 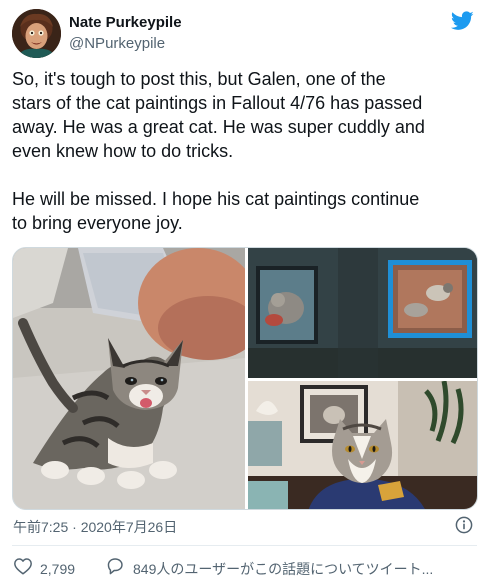 I want to click on tweet-timestamp: 午前7:25 · 2020年7月26日, so click(x=95, y=527).